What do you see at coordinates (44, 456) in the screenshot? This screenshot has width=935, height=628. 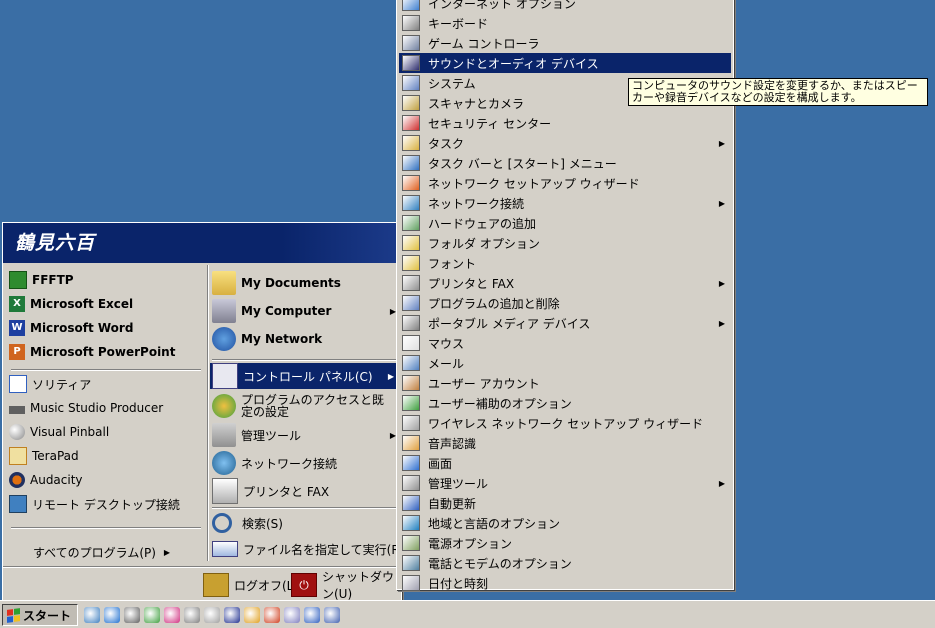 I see `recent-item-terapad: TeraPad` at bounding box center [44, 456].